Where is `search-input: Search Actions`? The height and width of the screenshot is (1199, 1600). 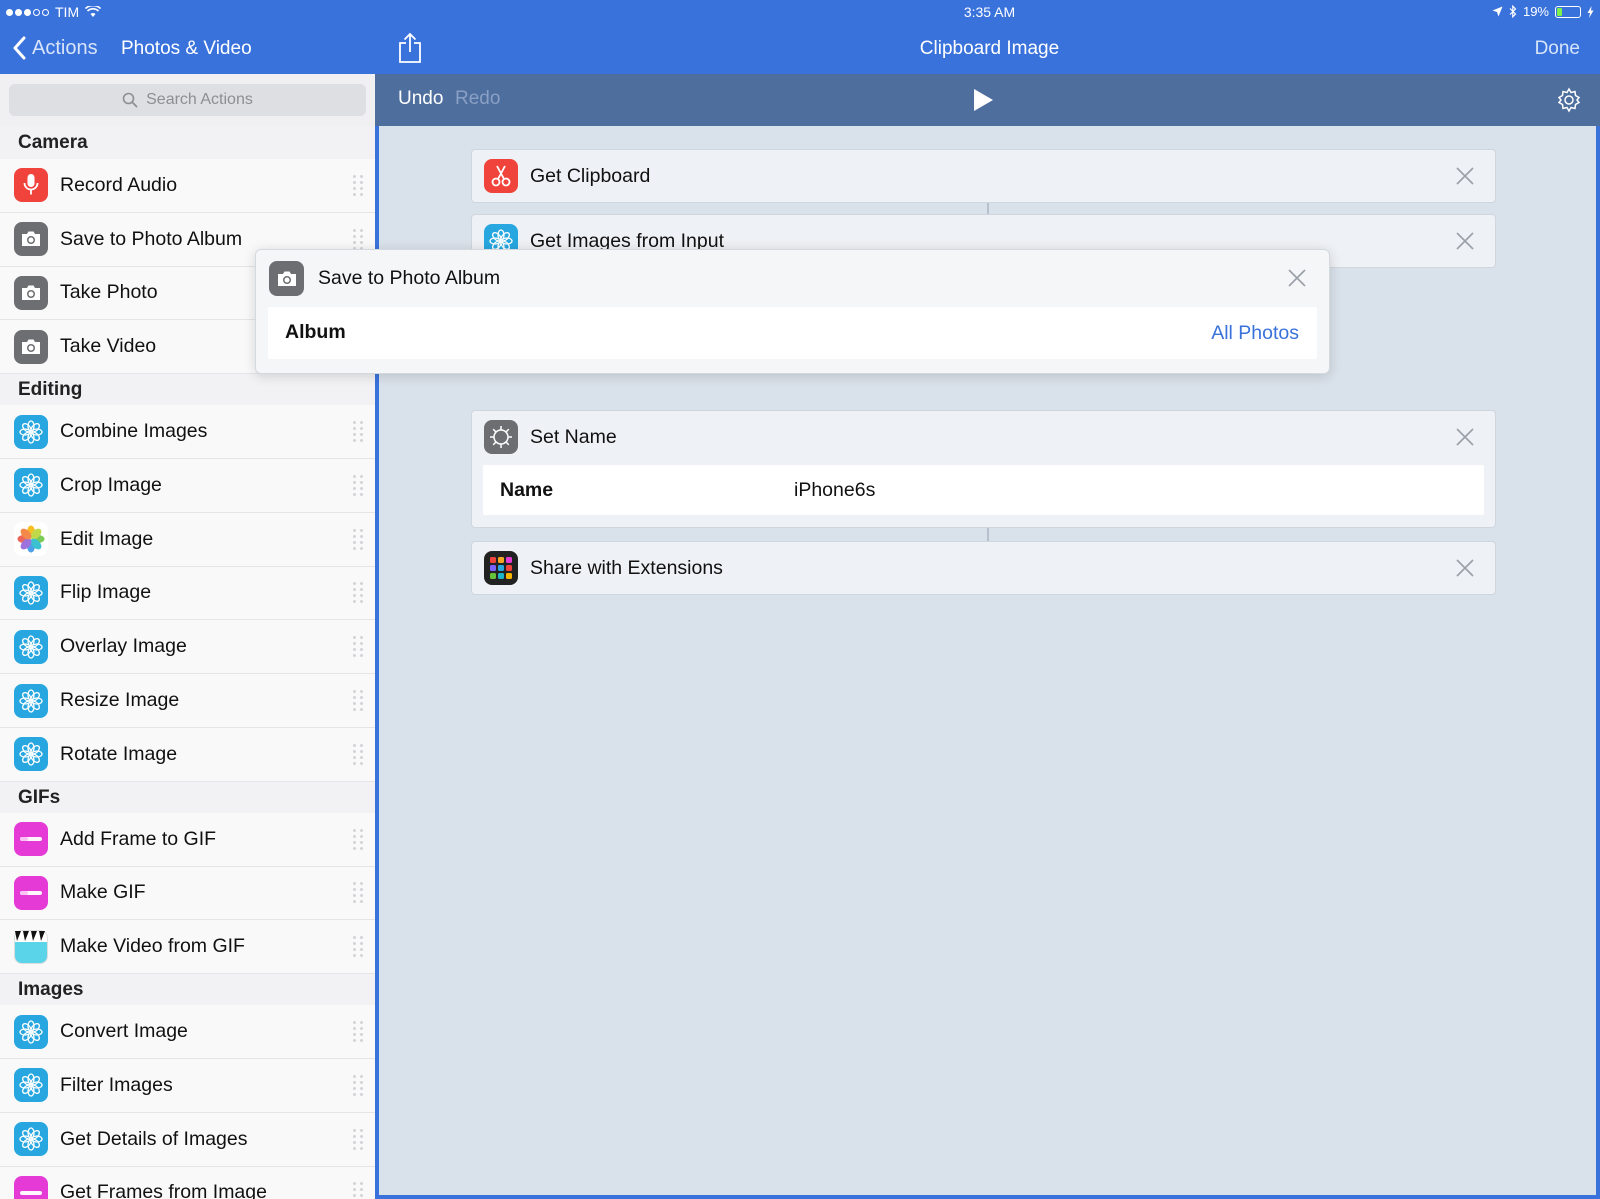
search-input: Search Actions is located at coordinates (187, 100).